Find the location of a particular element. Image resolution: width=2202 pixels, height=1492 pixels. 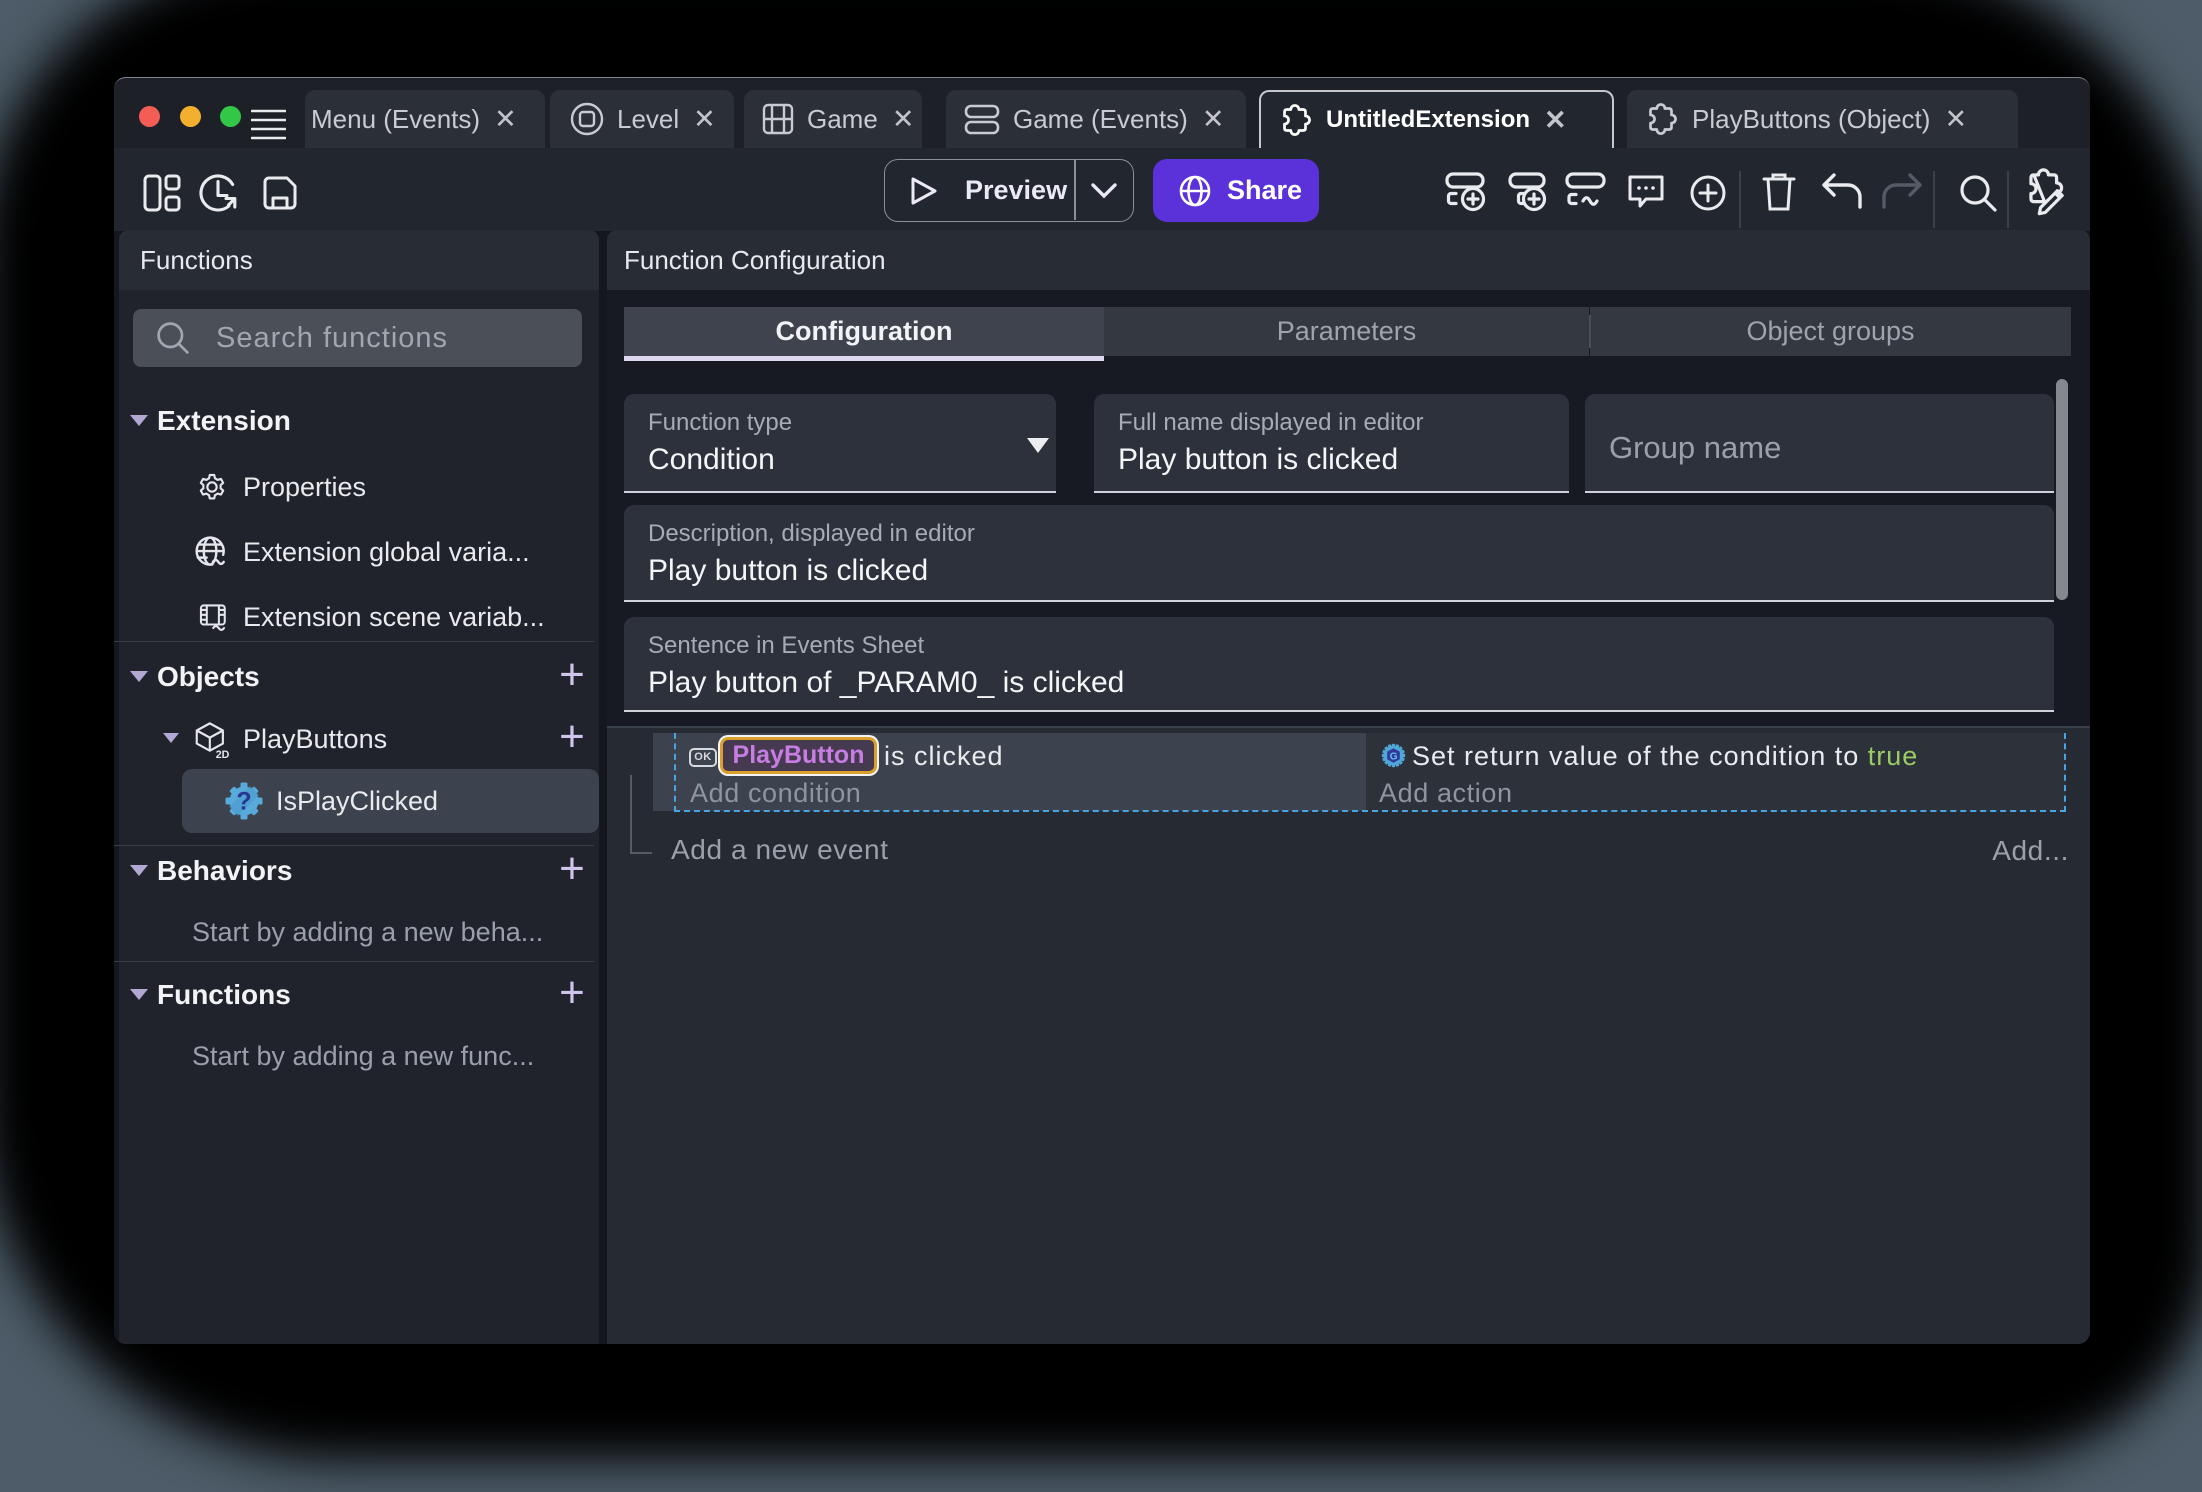

svg-text: G is located at coordinates (1394, 756).